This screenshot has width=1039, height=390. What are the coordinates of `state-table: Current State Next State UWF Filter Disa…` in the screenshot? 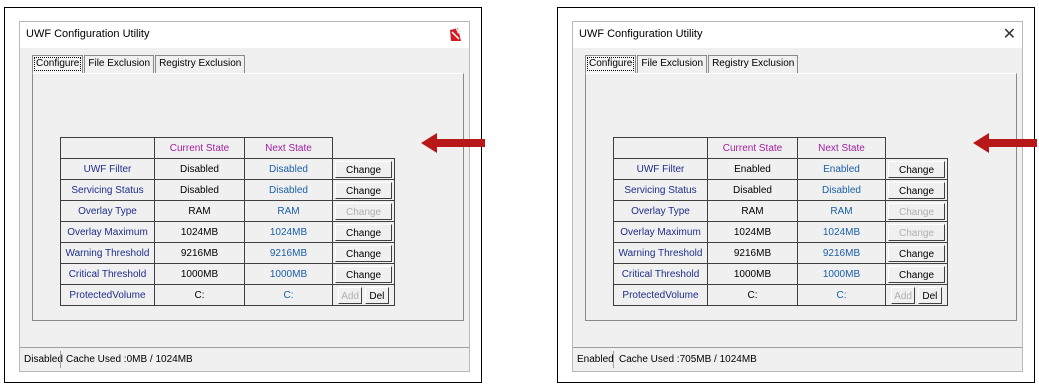 It's located at (227, 221).